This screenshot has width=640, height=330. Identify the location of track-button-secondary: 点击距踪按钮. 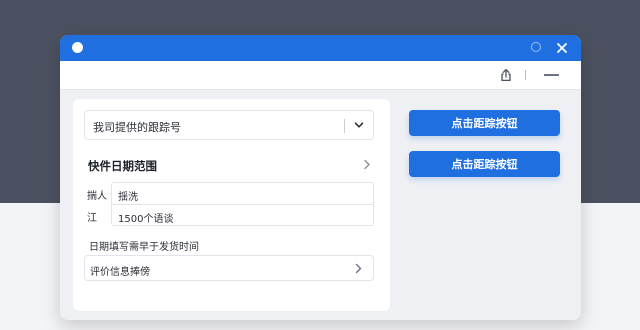
(484, 164).